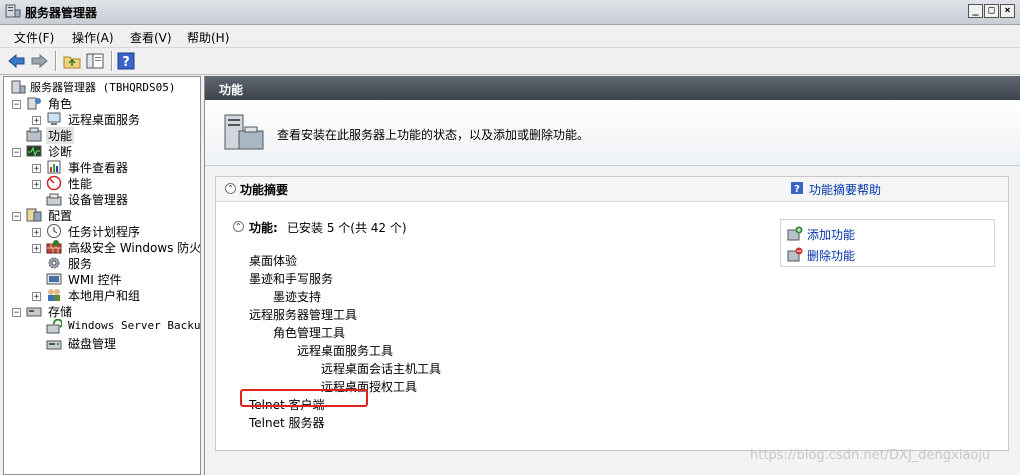 Image resolution: width=1020 pixels, height=475 pixels. I want to click on feature-item: 远程桌面会话主机工具, so click(381, 369).